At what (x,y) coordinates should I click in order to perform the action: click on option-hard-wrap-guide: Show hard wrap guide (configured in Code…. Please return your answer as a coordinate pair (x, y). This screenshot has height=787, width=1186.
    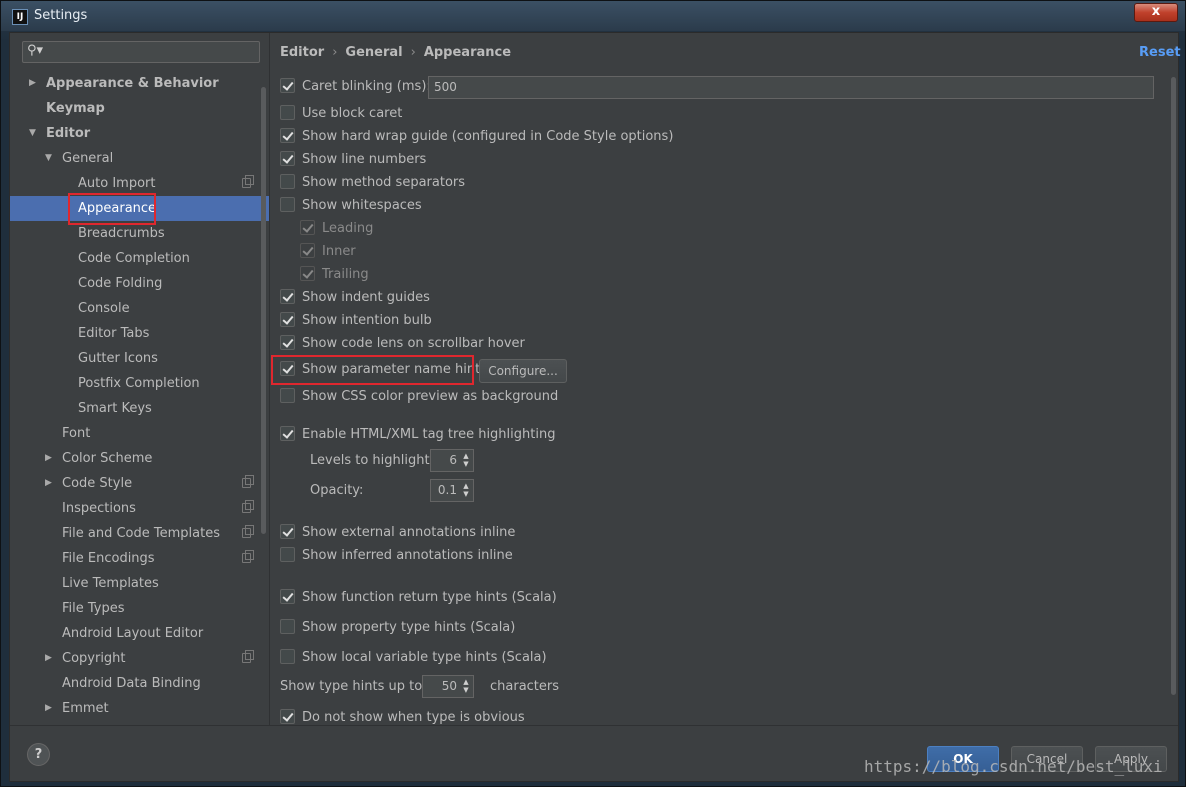
    Looking at the image, I should click on (476, 137).